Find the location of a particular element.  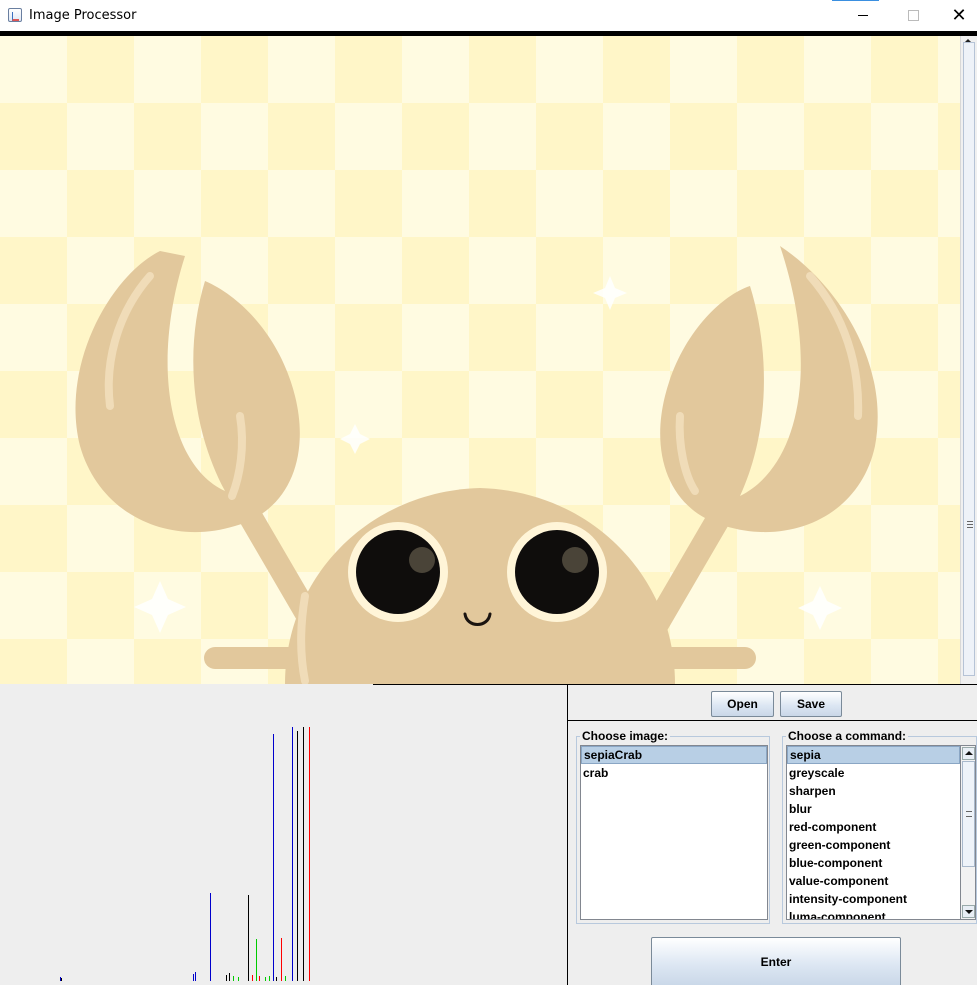

choose-image-group: Choose image: sepiaCrab crab is located at coordinates (673, 826).